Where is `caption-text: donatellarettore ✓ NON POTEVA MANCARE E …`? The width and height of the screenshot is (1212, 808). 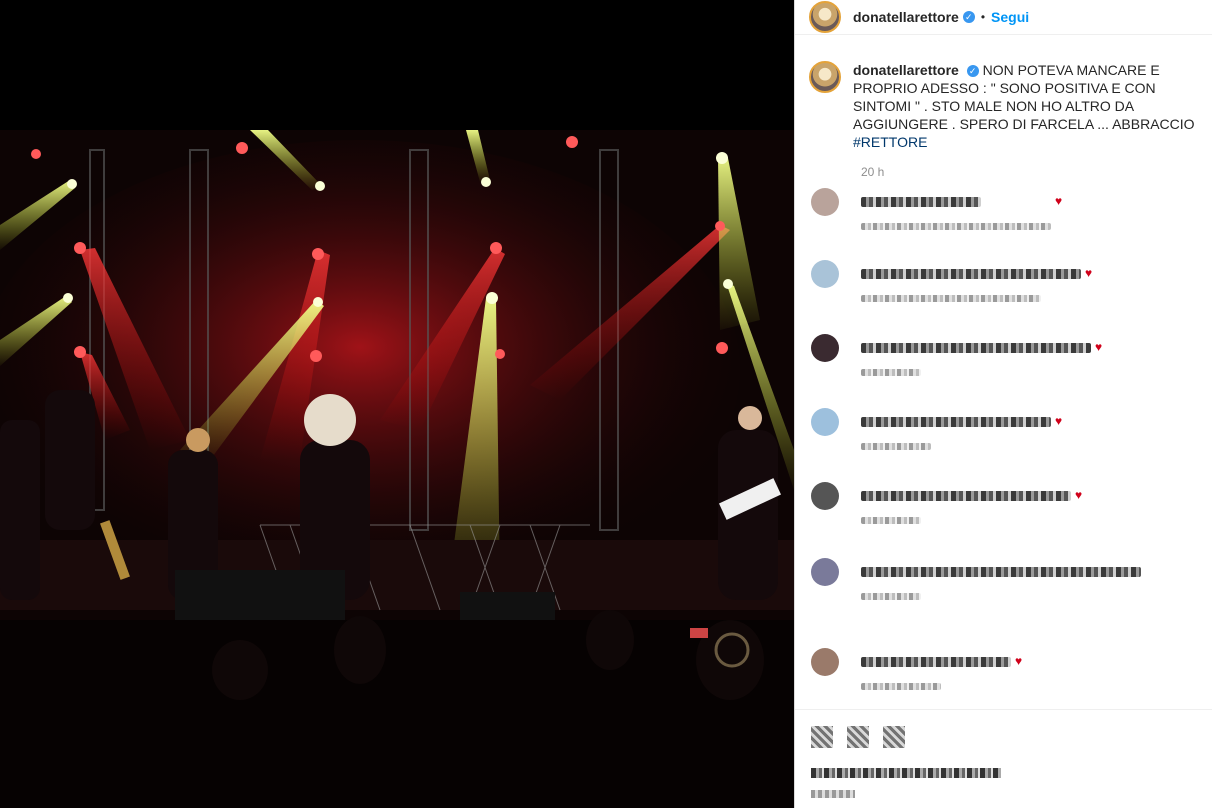
caption-text: donatellarettore ✓ NON POTEVA MANCARE E … is located at coordinates (1026, 106).